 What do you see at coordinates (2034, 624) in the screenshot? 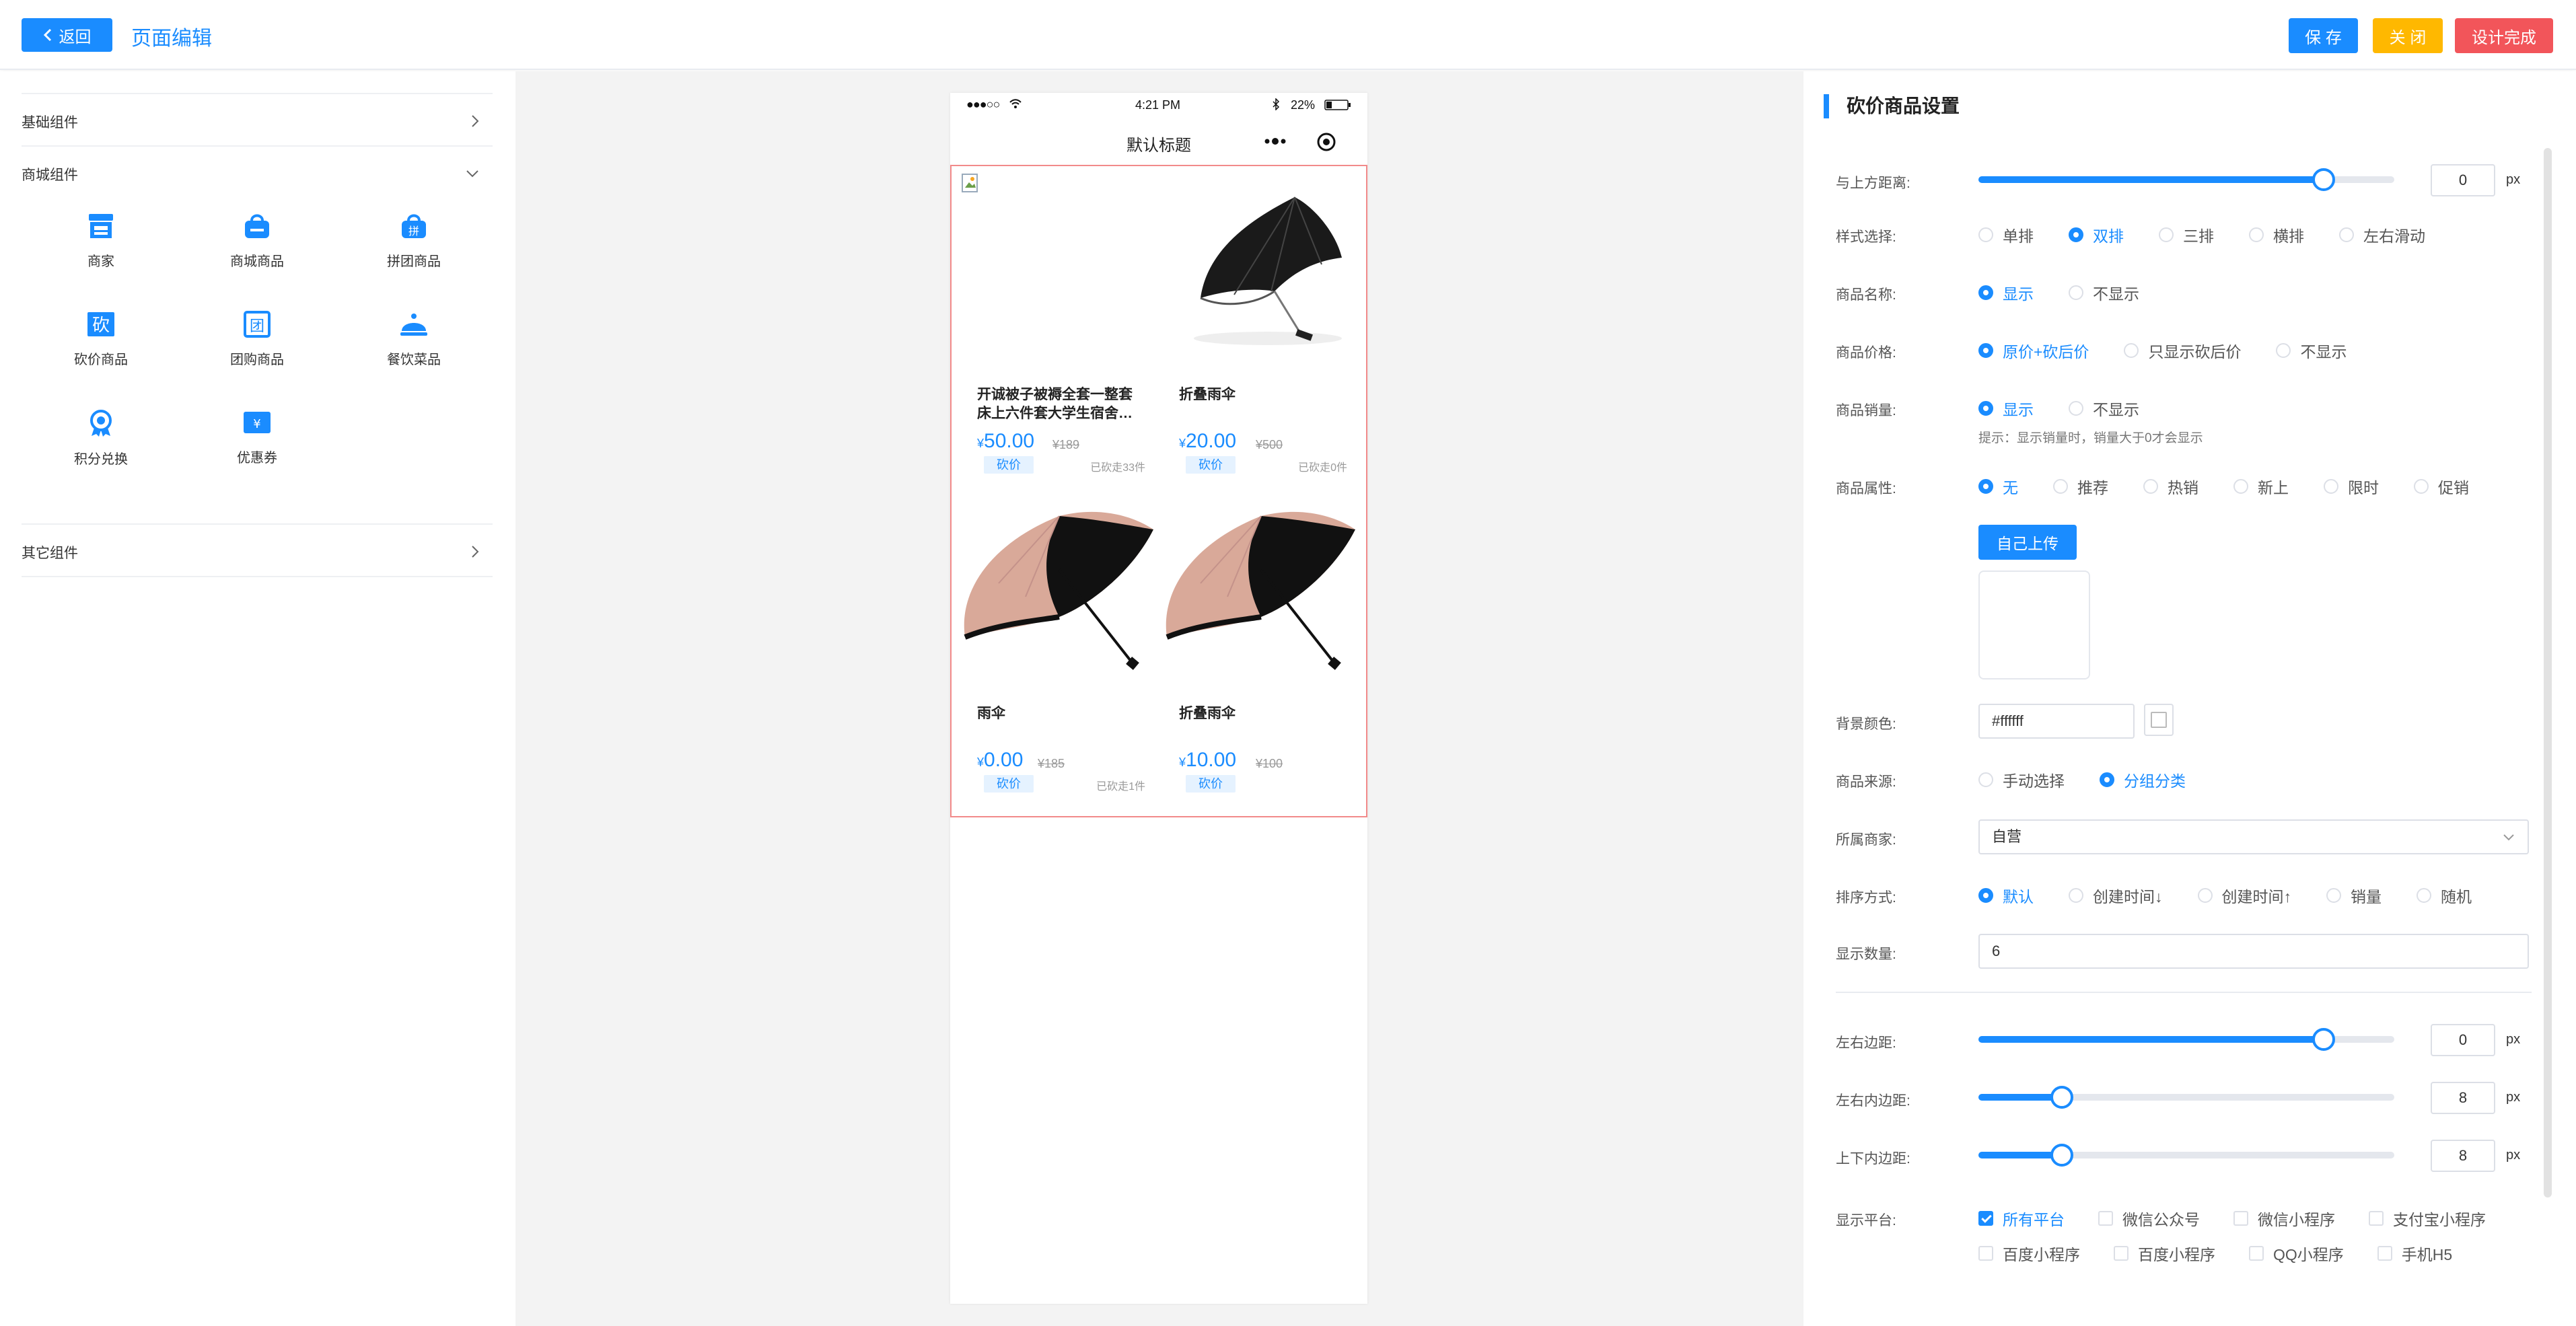
I see `upload-preview-box` at bounding box center [2034, 624].